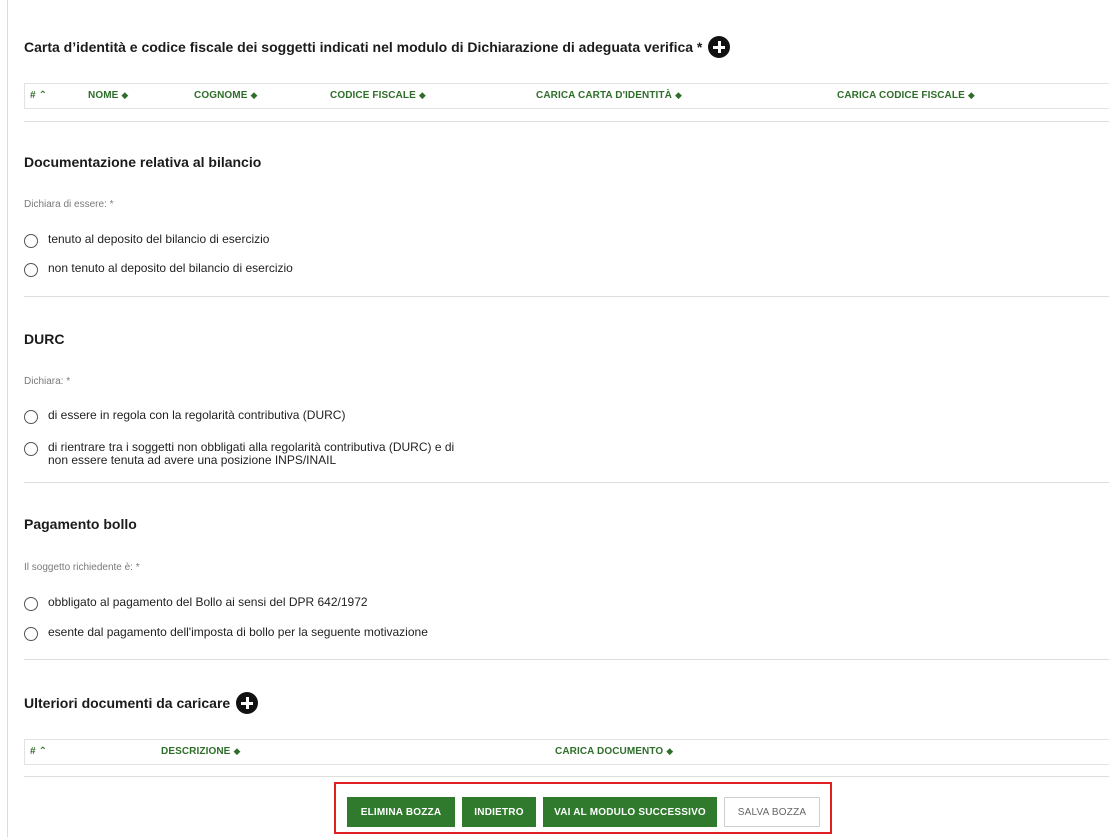 The width and height of the screenshot is (1109, 837). I want to click on col-carica-codice-fiscale: CARICA CODICE FISCALE ◆, so click(906, 95).